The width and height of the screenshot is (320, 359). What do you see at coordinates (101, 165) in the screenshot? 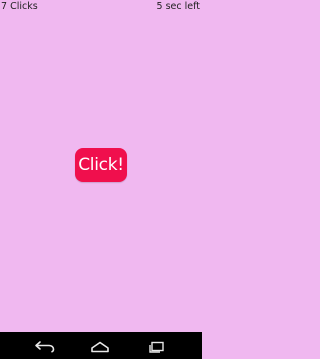
I see `click-button: Click!` at bounding box center [101, 165].